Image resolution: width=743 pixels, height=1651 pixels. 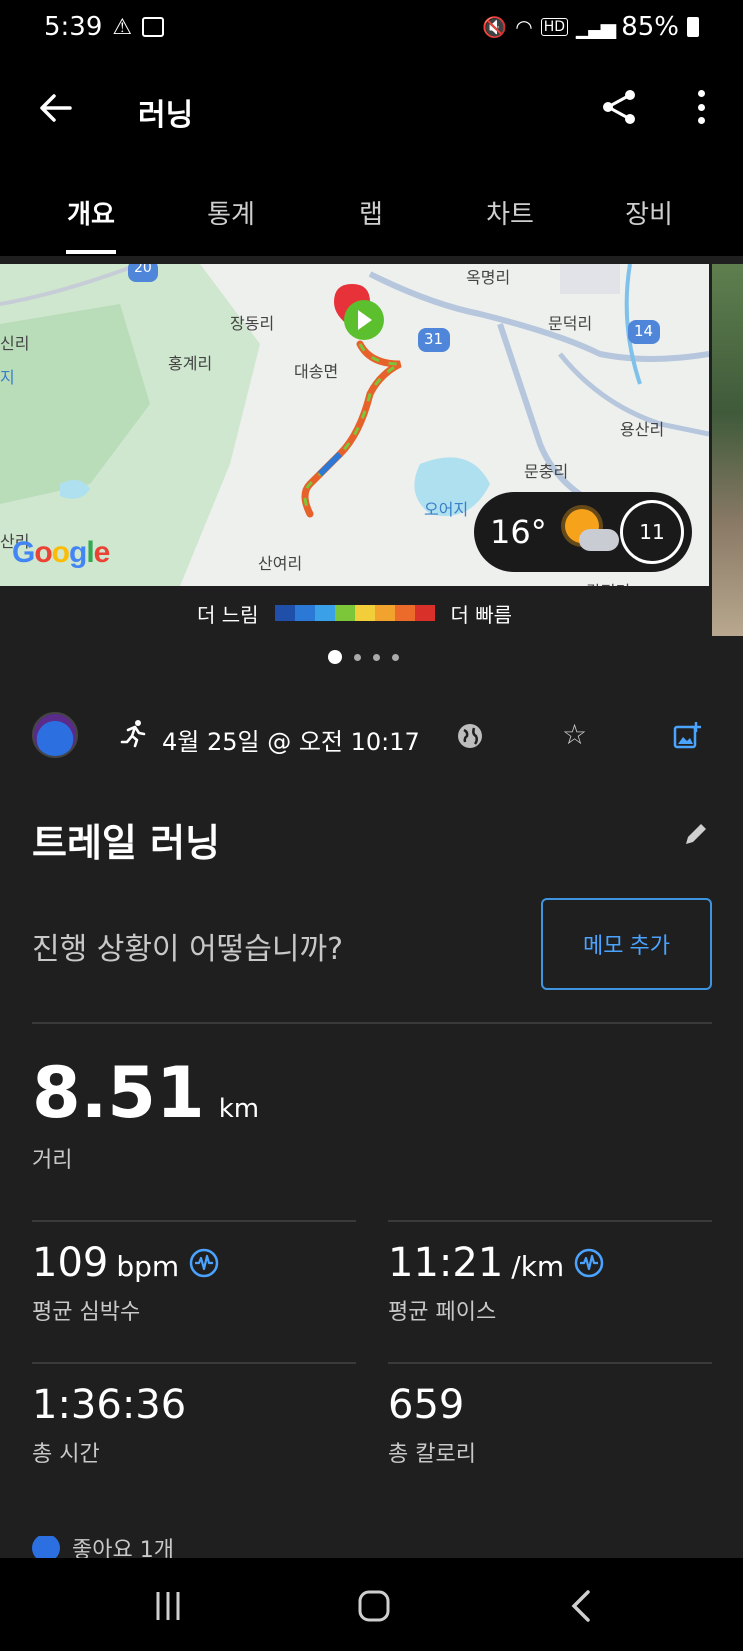 What do you see at coordinates (701, 107) in the screenshot?
I see `more-options-icon` at bounding box center [701, 107].